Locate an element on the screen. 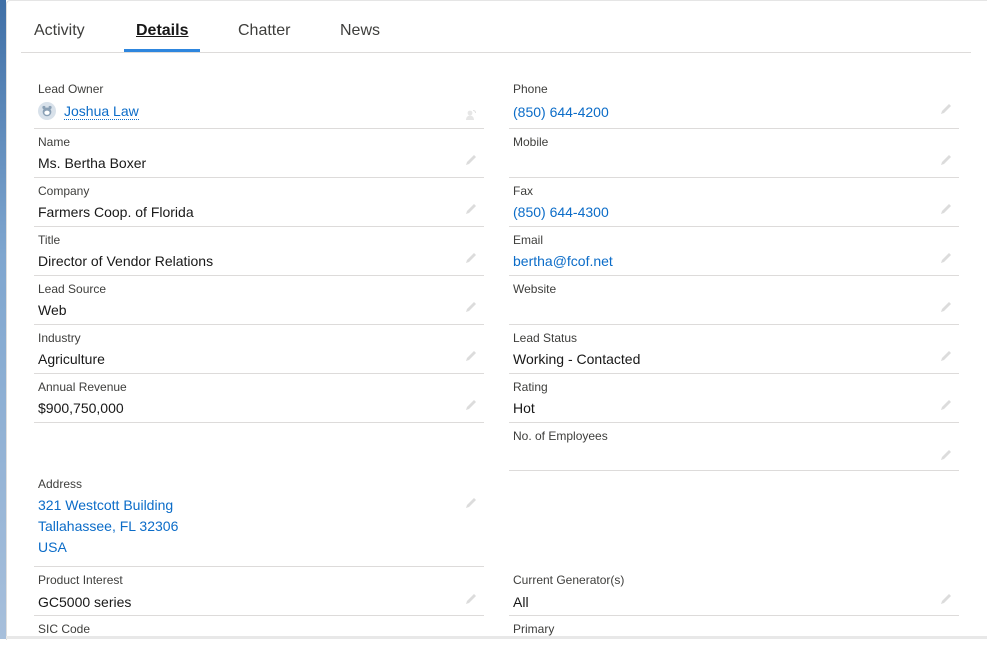 The width and height of the screenshot is (987, 656). address-line-2: Tallahassee, FL 32306 is located at coordinates (108, 526).